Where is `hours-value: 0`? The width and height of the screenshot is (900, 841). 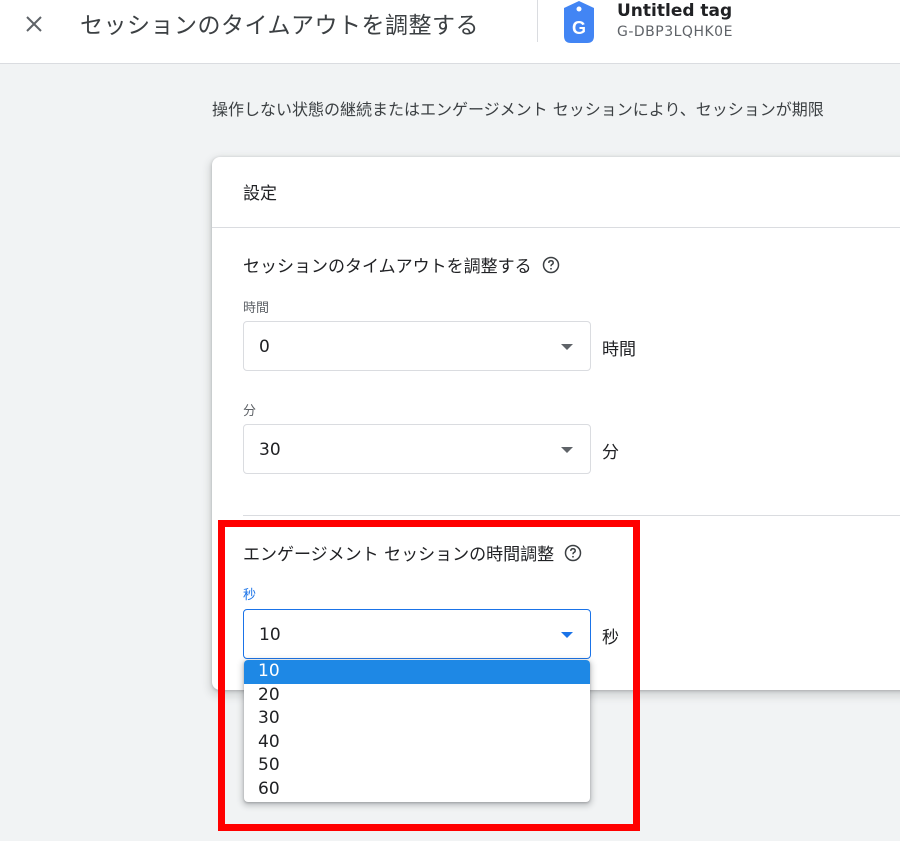 hours-value: 0 is located at coordinates (264, 347).